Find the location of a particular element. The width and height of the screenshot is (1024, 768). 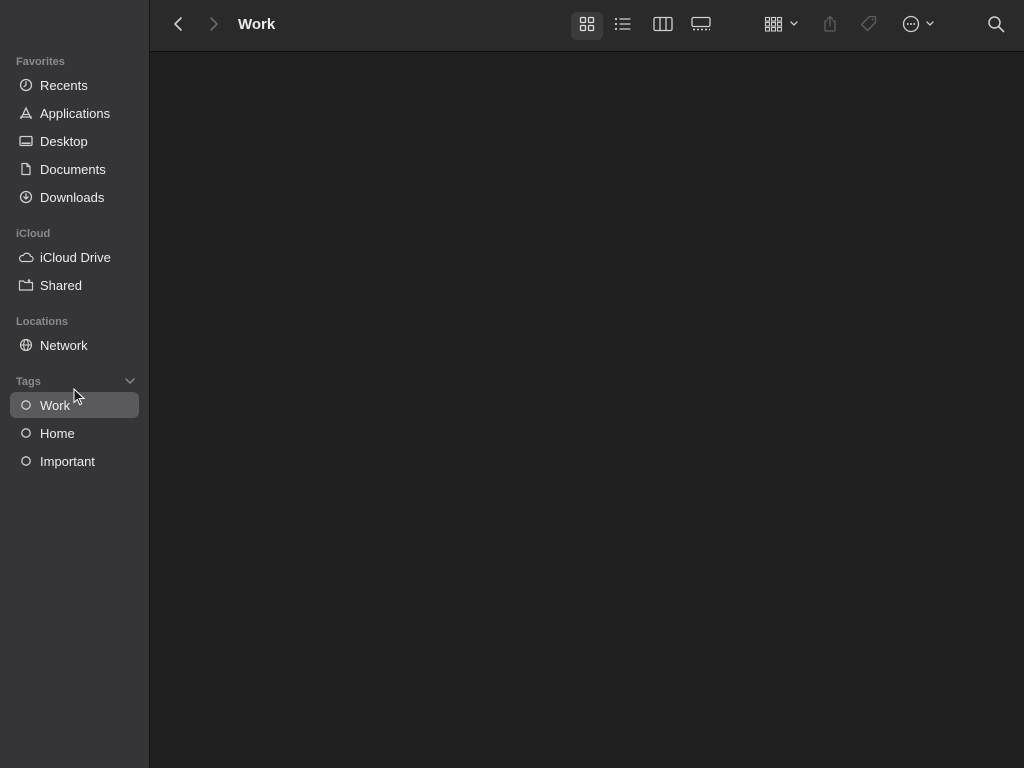

gallery-view-icon is located at coordinates (701, 26).